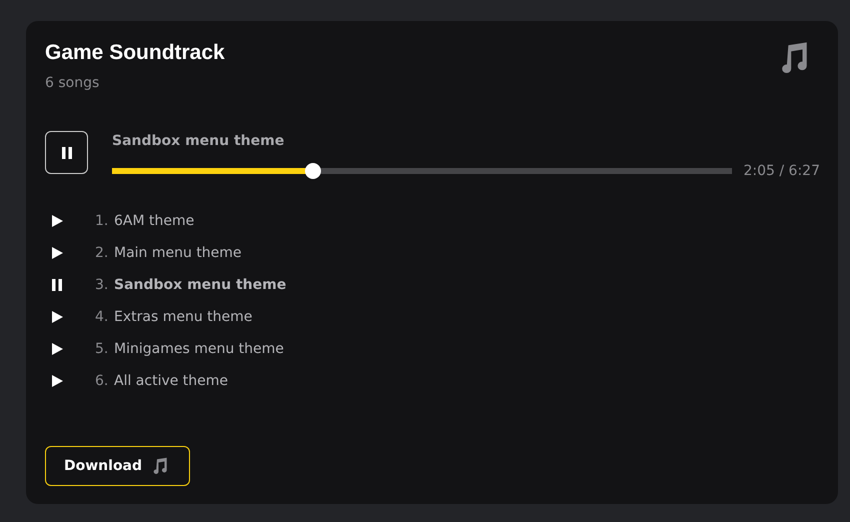  What do you see at coordinates (102, 381) in the screenshot?
I see `track-number: 6.` at bounding box center [102, 381].